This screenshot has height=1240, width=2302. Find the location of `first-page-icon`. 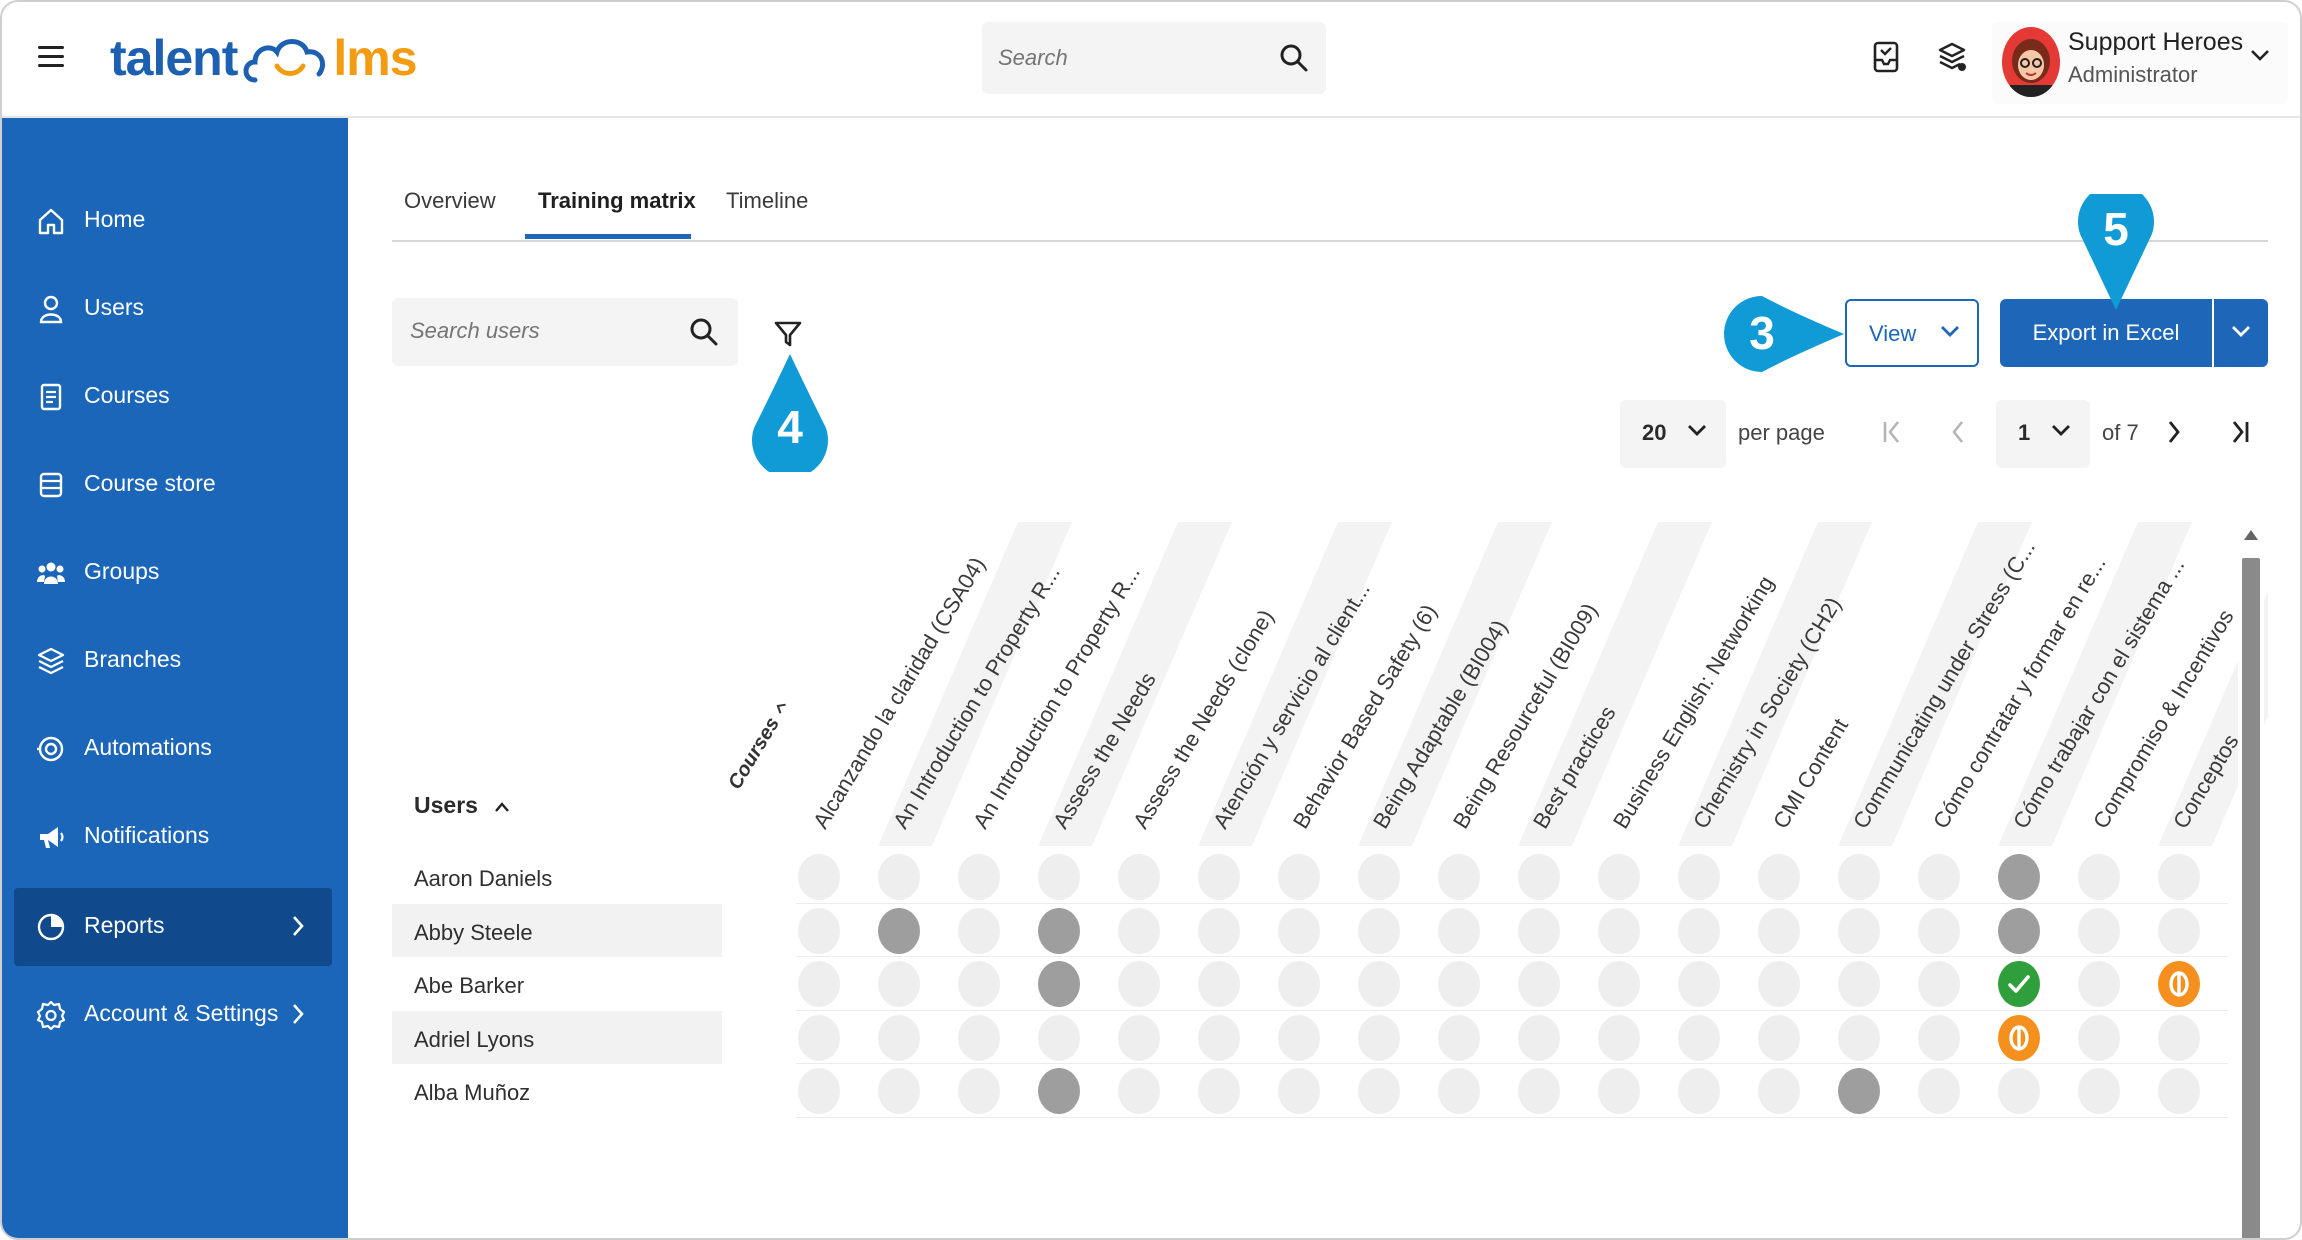

first-page-icon is located at coordinates (1892, 432).